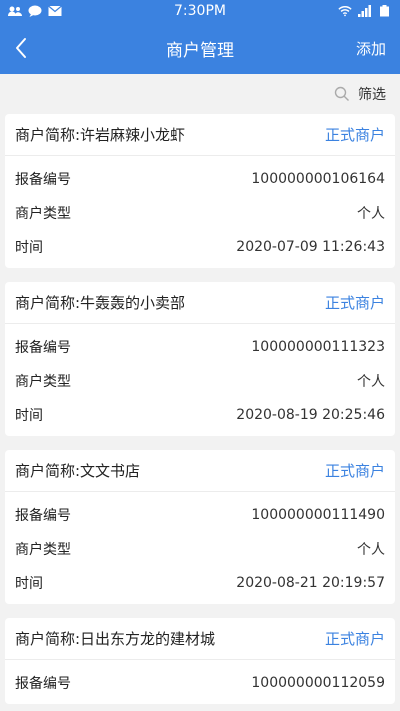 The width and height of the screenshot is (400, 711). Describe the element at coordinates (100, 303) in the screenshot. I see `merchant-name: 商户简称:牛轰轰的小卖部` at that location.